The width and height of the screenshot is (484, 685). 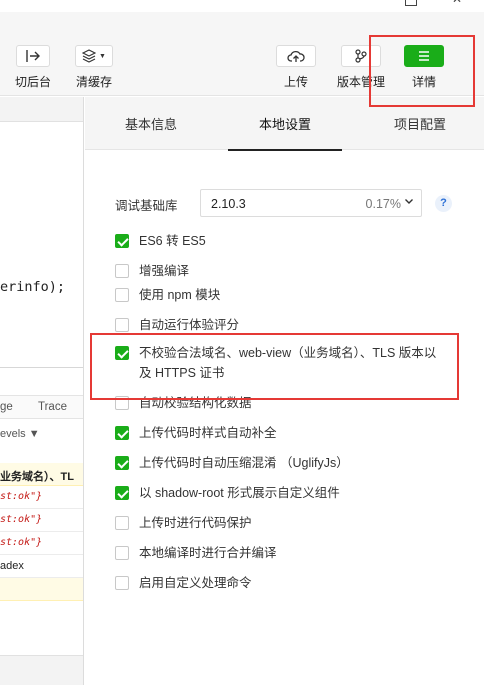 I want to click on details-button: 详情, so click(x=424, y=67).